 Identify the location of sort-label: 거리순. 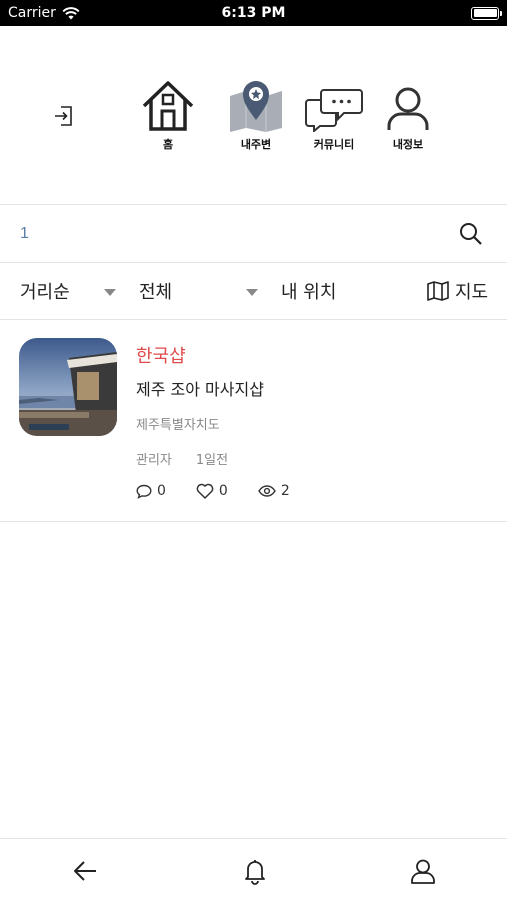
(45, 292).